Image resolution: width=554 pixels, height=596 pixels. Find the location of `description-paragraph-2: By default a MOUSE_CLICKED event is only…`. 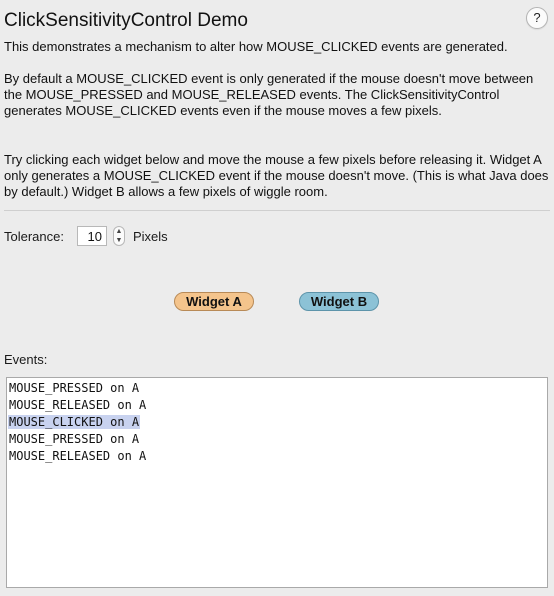

description-paragraph-2: By default a MOUSE_CLICKED event is only… is located at coordinates (269, 94).